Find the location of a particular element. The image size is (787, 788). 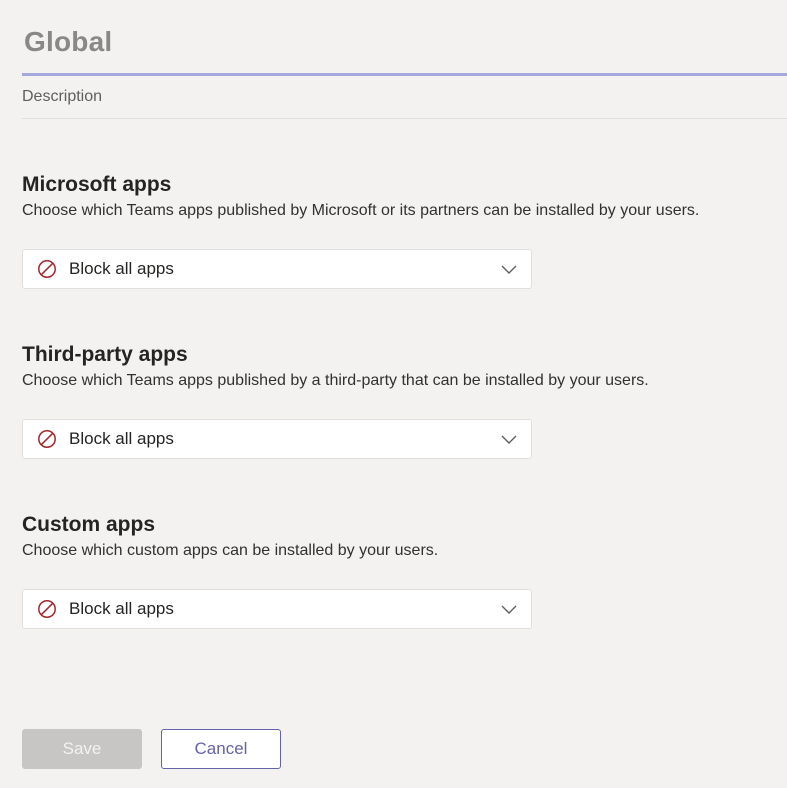

policy-name: Global is located at coordinates (68, 42).